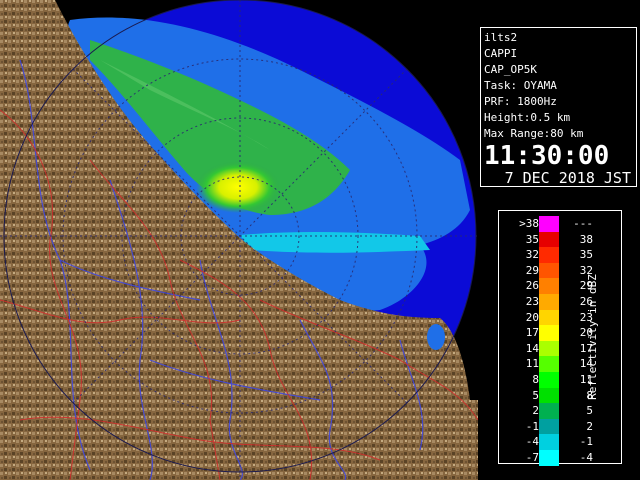  Describe the element at coordinates (532, 426) in the screenshot. I see `legend-lower-bound: -1` at that location.